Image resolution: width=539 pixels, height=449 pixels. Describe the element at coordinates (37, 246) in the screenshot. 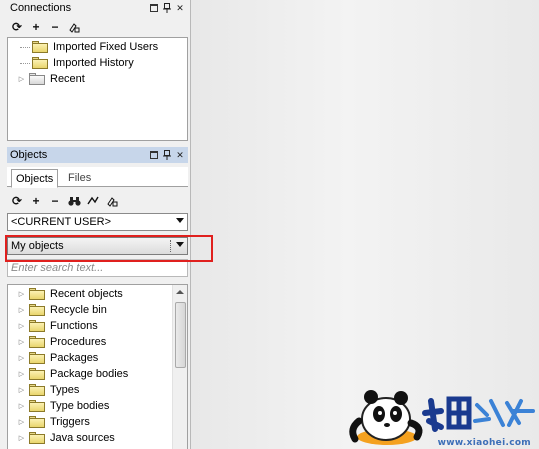

I see `objects-filter-value: My objects` at that location.